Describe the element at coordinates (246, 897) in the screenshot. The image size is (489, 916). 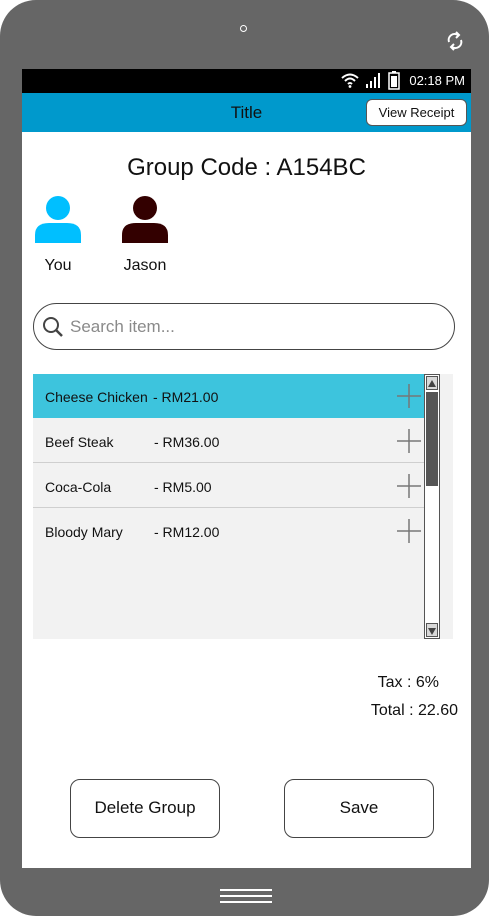
I see `menu-lines-icon` at that location.